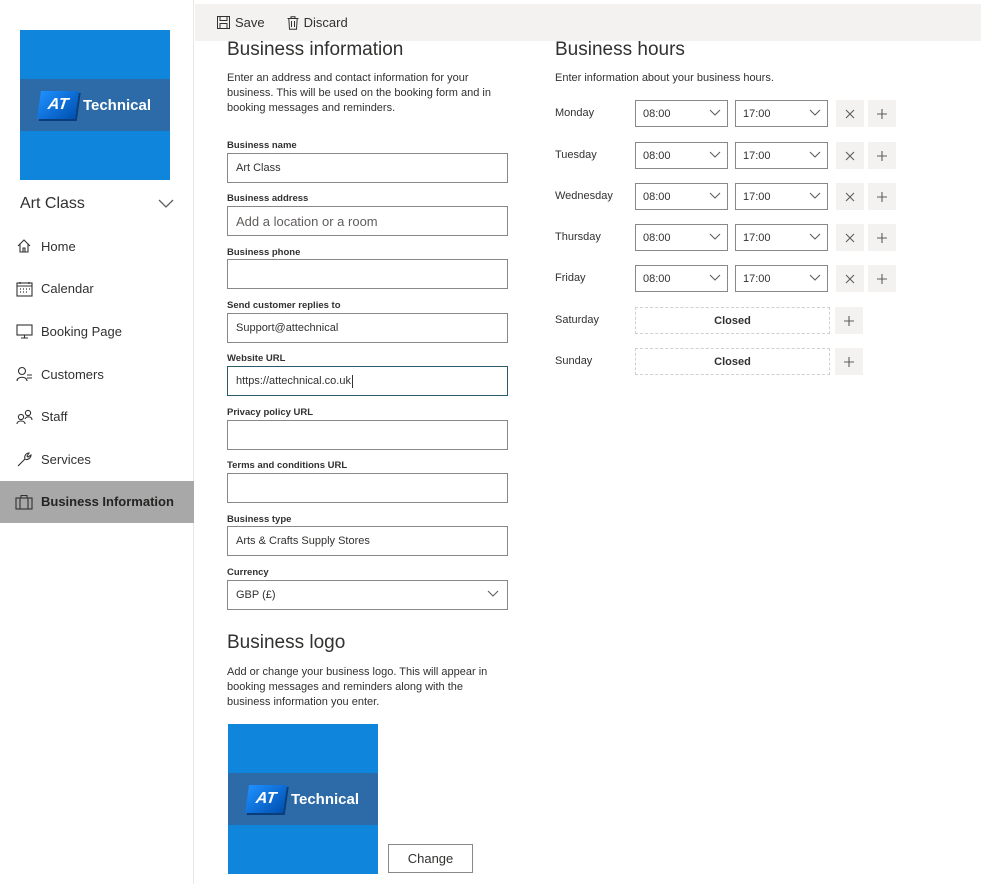 The image size is (981, 884). What do you see at coordinates (577, 320) in the screenshot?
I see `day-label-saturday: Saturday` at bounding box center [577, 320].